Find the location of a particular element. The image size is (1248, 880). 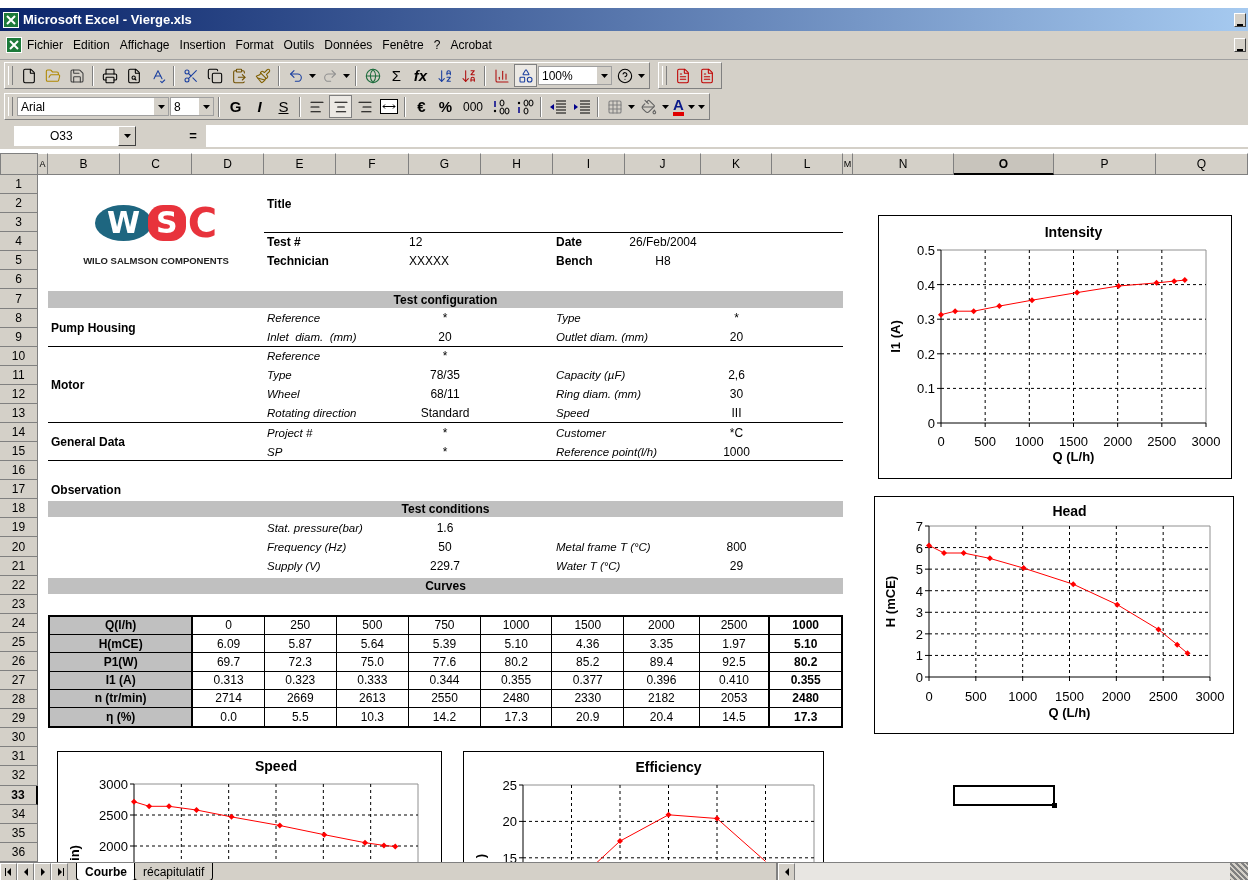

scroll-left-button is located at coordinates (786, 871).